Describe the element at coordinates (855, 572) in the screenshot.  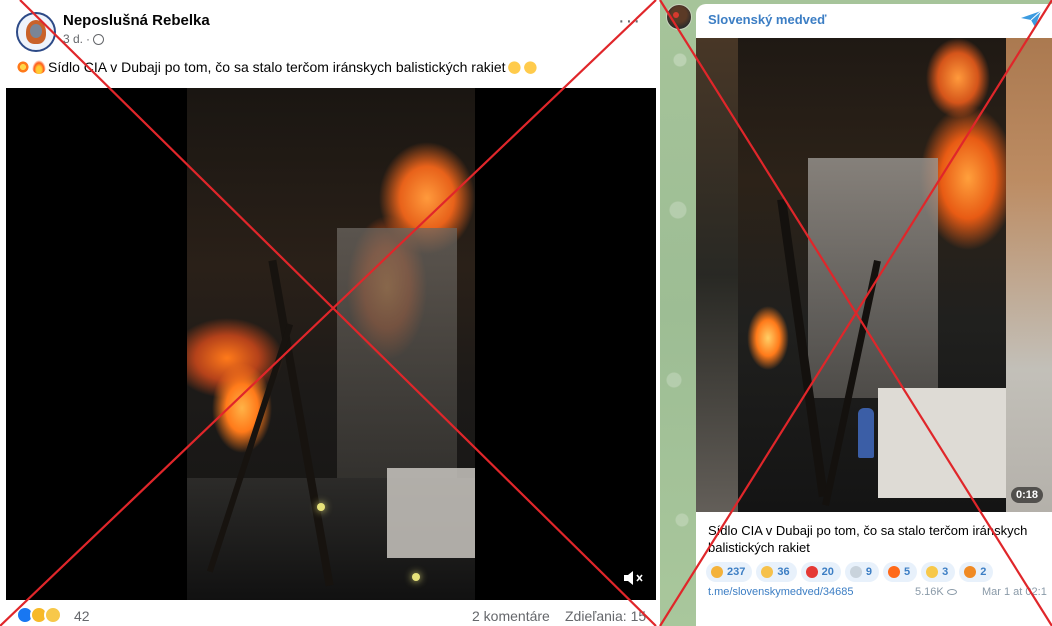
I see `dove-icon` at that location.